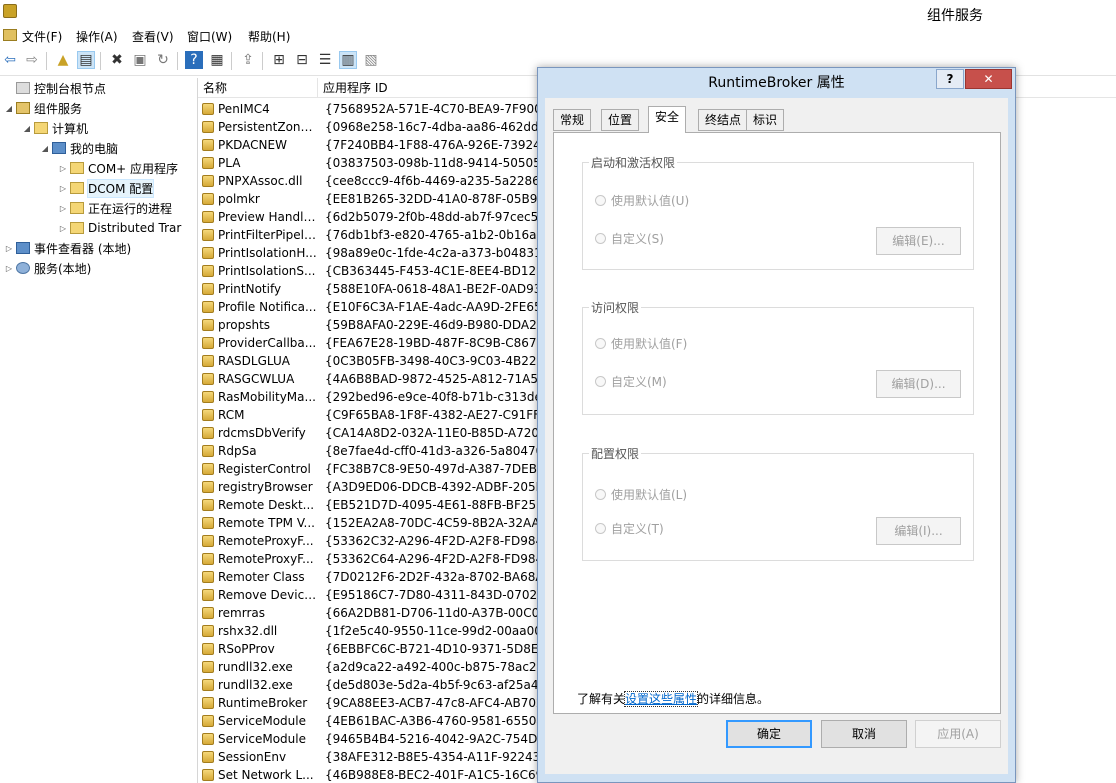  I want to click on tab-location: 位置, so click(620, 120).